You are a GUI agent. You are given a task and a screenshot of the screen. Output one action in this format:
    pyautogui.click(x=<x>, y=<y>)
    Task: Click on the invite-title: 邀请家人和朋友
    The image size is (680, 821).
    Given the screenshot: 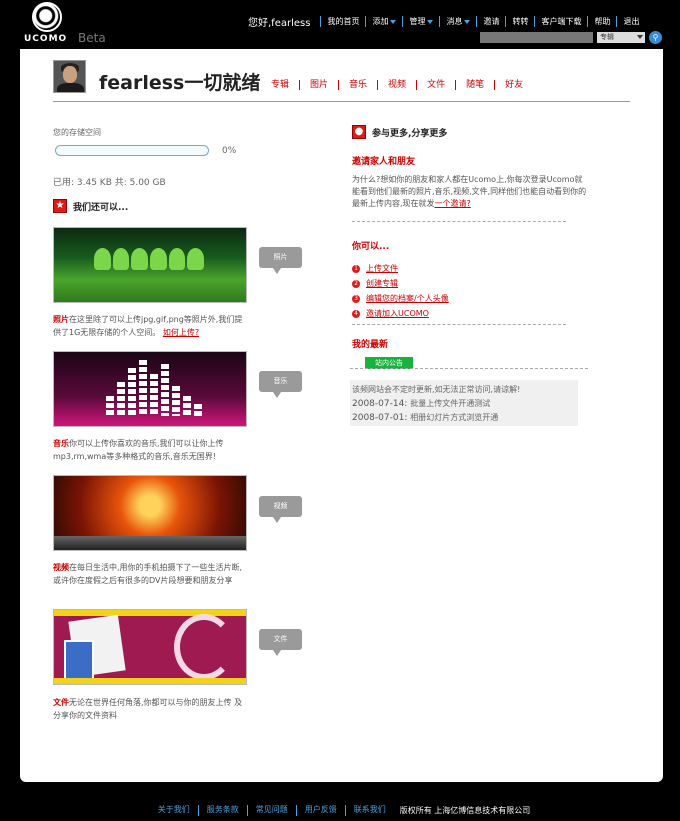 What is the action you would take?
    pyautogui.click(x=384, y=162)
    